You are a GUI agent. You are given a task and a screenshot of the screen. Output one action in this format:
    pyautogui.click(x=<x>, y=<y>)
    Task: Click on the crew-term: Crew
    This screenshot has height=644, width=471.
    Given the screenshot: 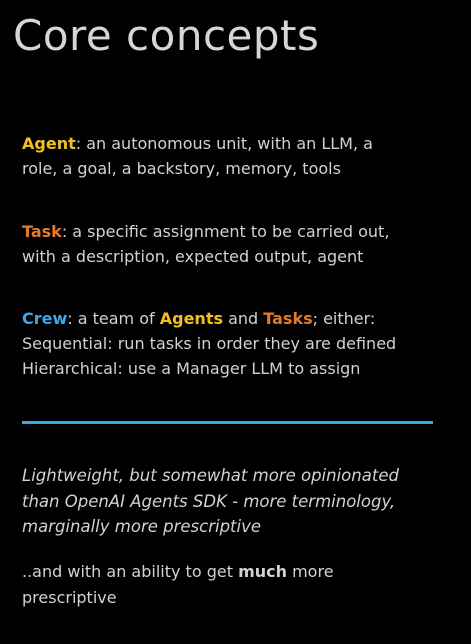 What is the action you would take?
    pyautogui.click(x=45, y=318)
    